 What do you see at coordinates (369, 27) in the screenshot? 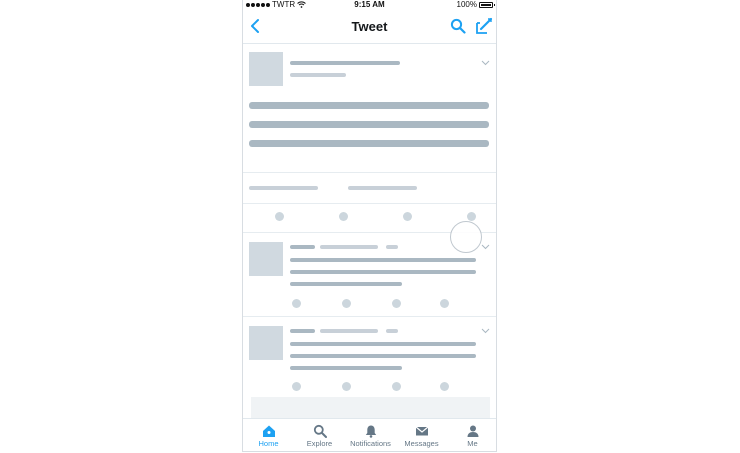
I see `navigation-bar: Tweet` at bounding box center [369, 27].